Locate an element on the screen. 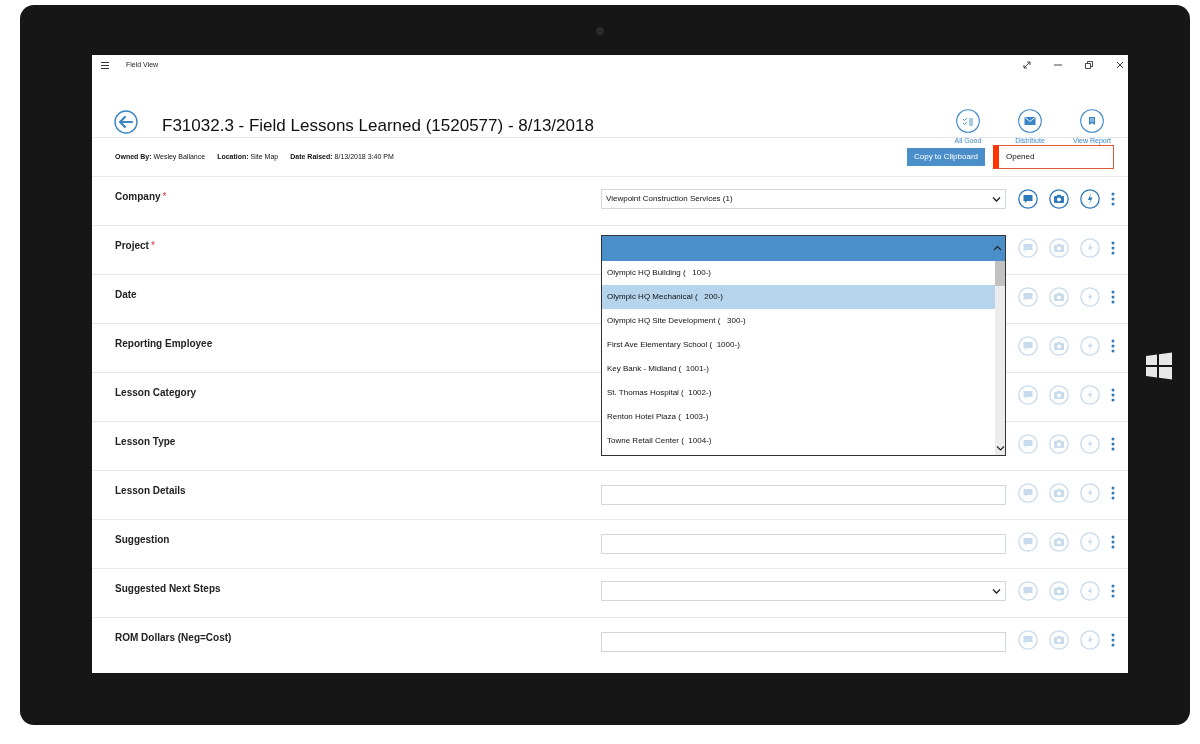 The image size is (1200, 744). dropdown-list is located at coordinates (803, 345).